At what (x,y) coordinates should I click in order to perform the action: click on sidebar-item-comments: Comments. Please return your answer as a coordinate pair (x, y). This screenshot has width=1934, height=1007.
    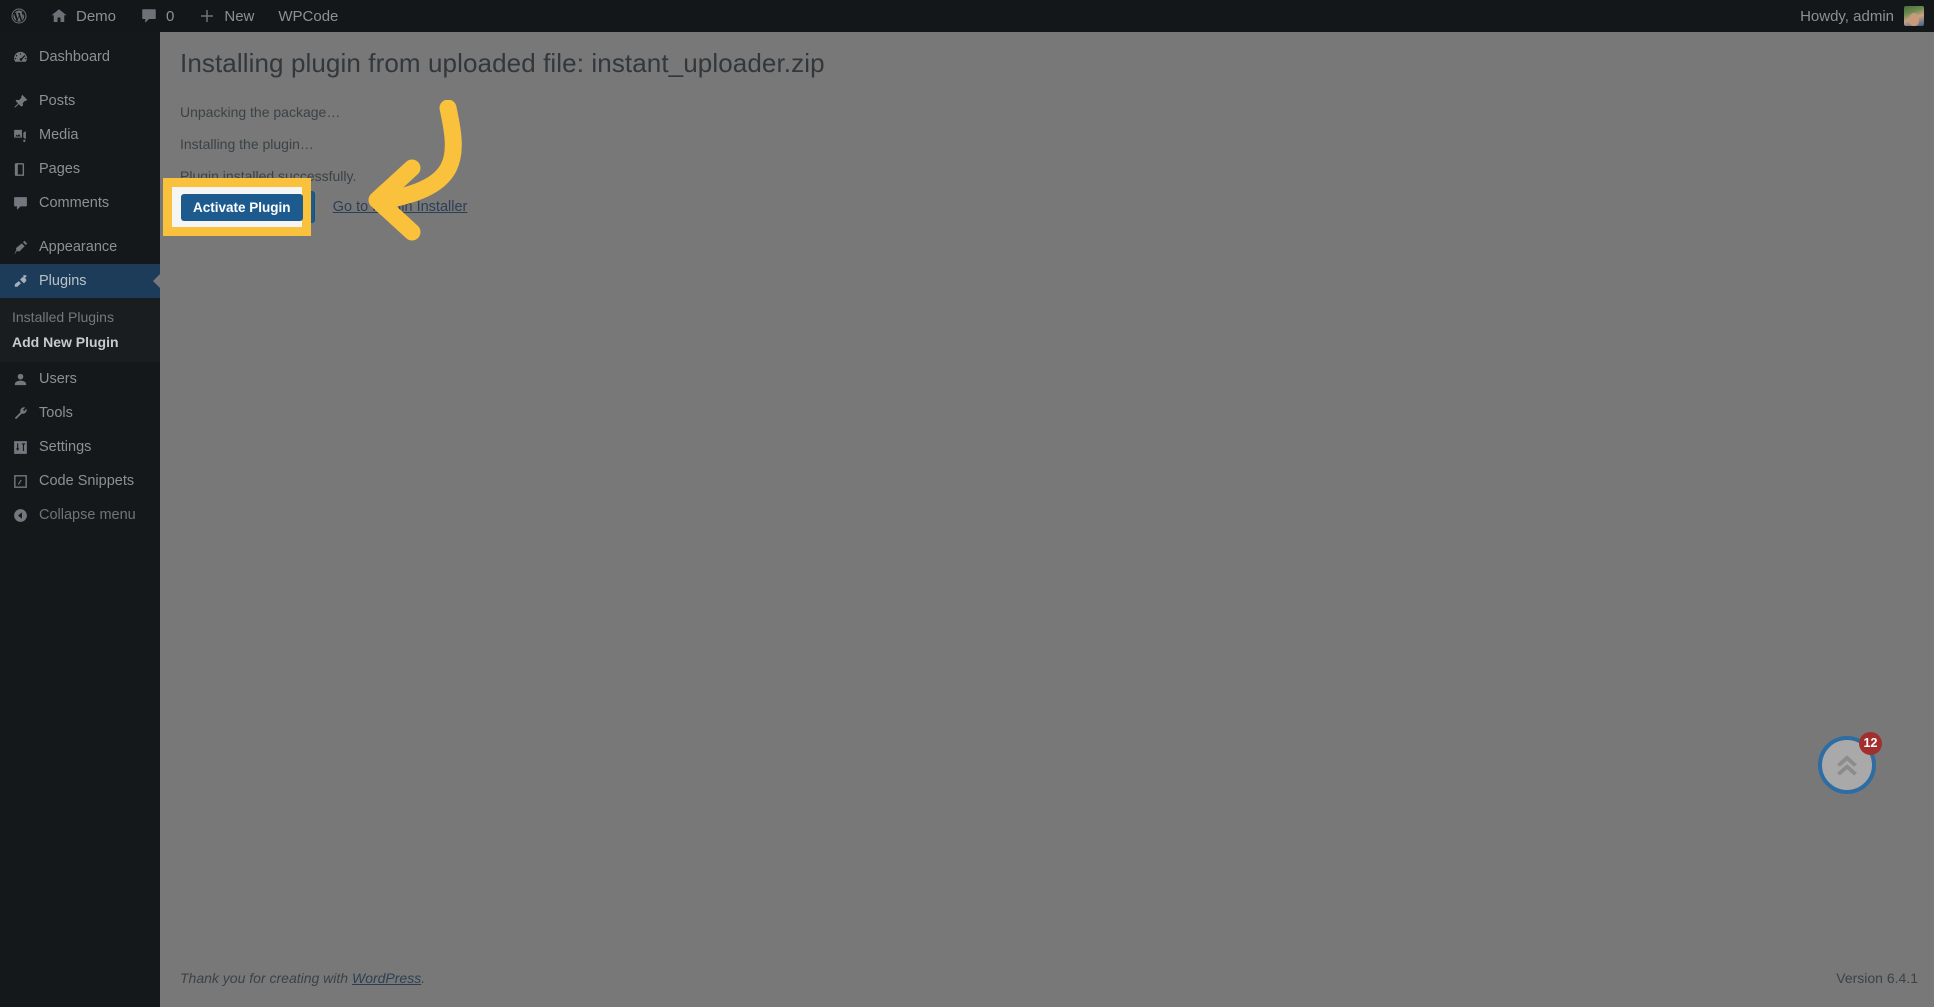
    Looking at the image, I should click on (80, 203).